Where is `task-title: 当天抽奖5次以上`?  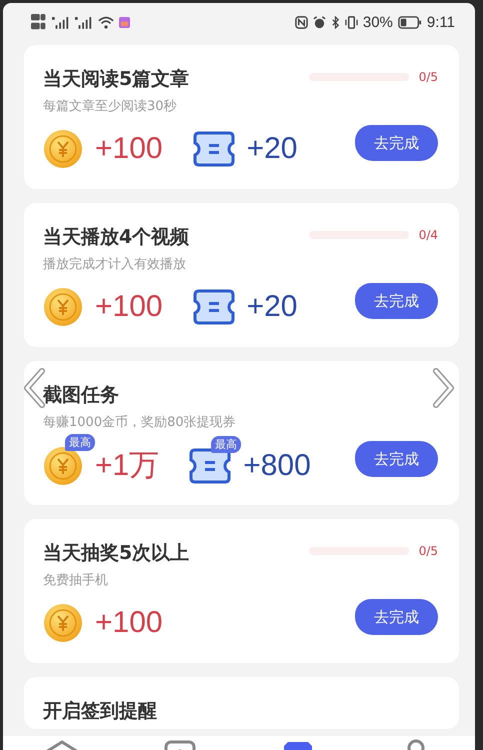 task-title: 当天抽奖5次以上 is located at coordinates (116, 553).